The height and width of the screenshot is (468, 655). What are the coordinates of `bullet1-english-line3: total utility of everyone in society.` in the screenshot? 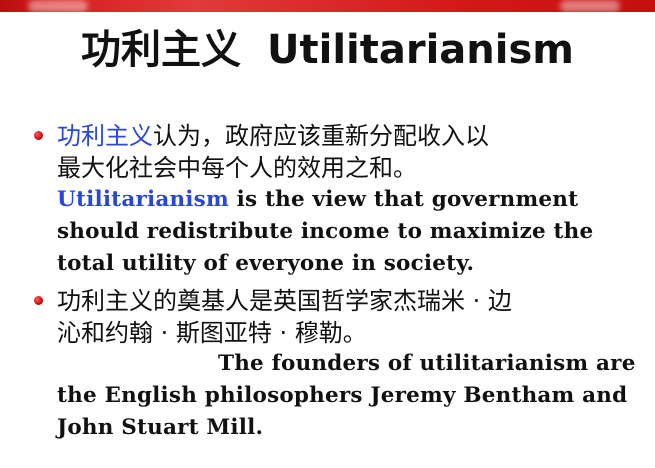 It's located at (266, 263).